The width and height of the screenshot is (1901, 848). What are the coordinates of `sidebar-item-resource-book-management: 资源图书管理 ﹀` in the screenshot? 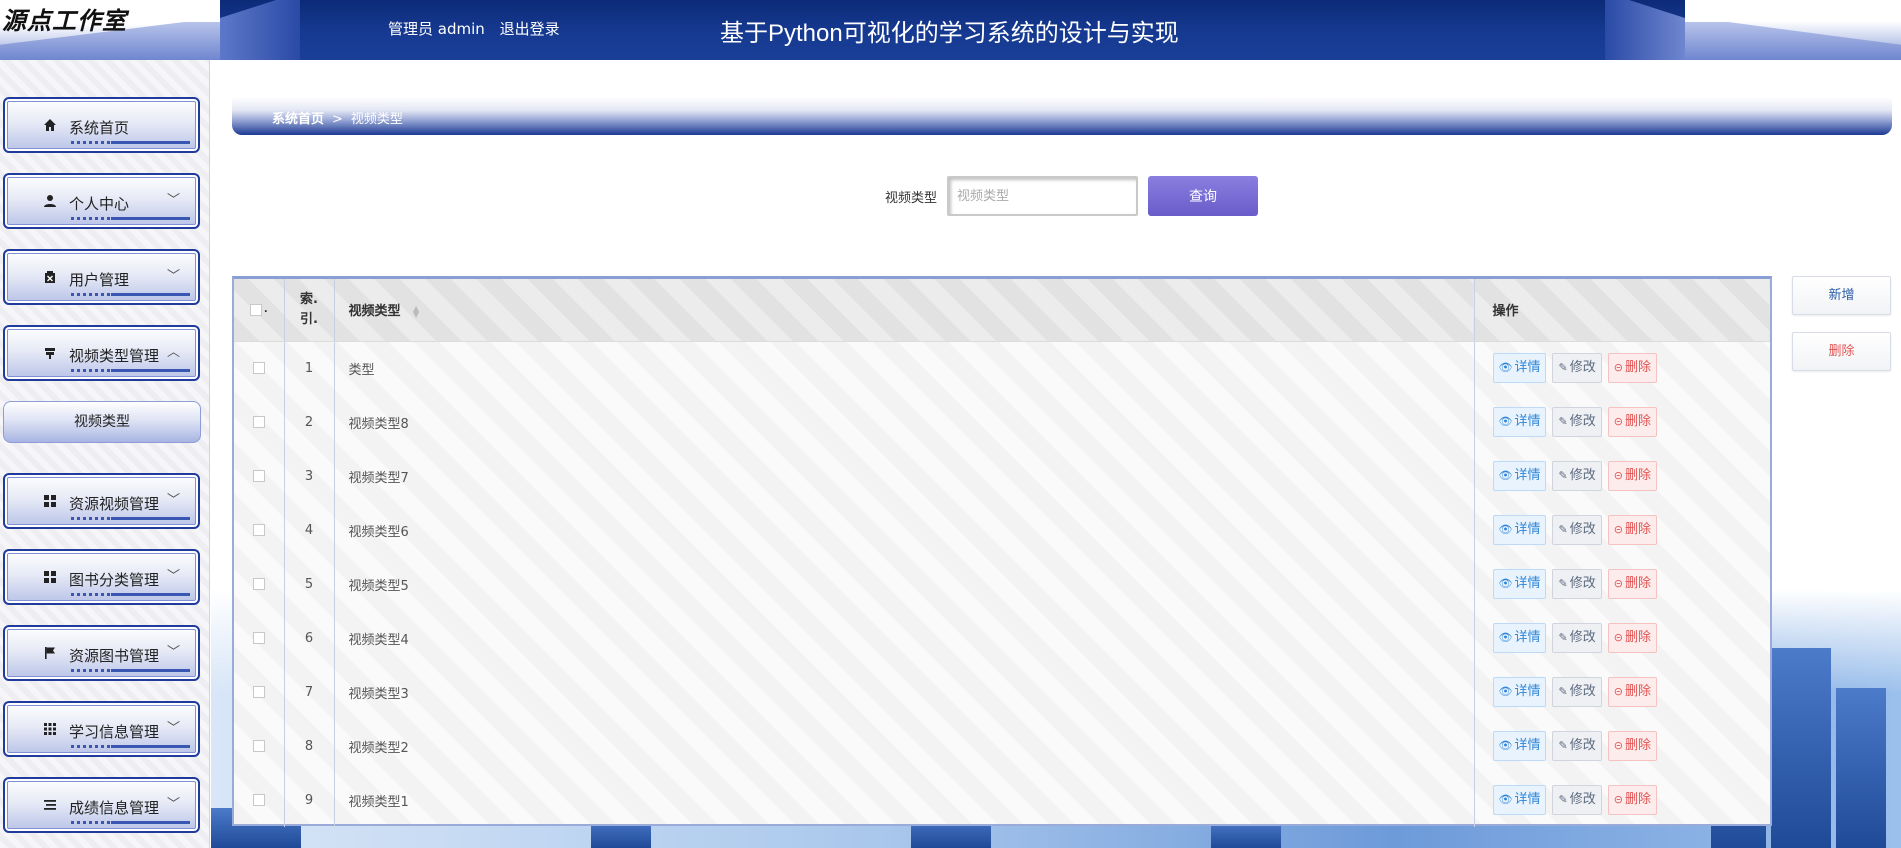 It's located at (101, 653).